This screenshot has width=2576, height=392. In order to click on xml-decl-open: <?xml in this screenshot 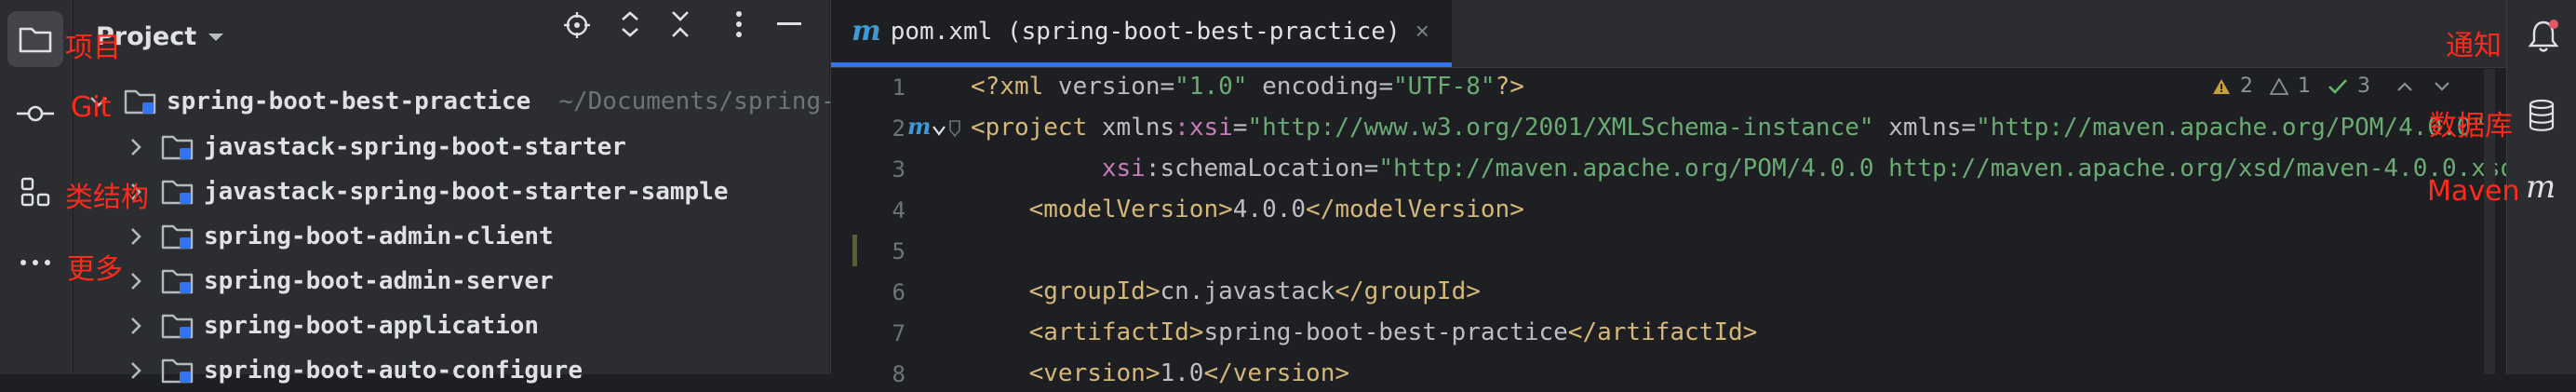, I will do `click(1014, 87)`.